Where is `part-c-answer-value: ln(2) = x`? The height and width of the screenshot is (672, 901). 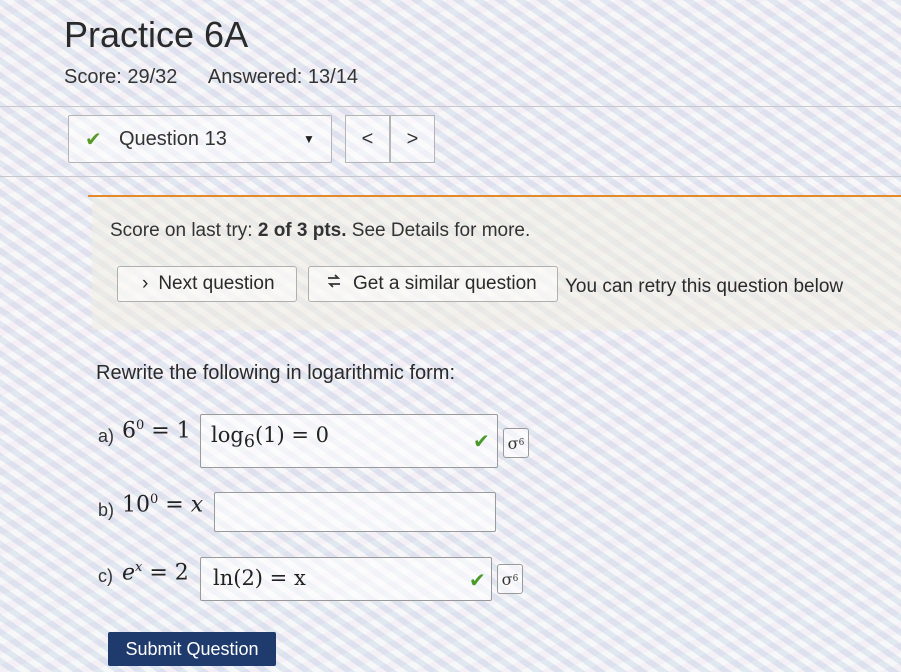
part-c-answer-value: ln(2) = x is located at coordinates (259, 578).